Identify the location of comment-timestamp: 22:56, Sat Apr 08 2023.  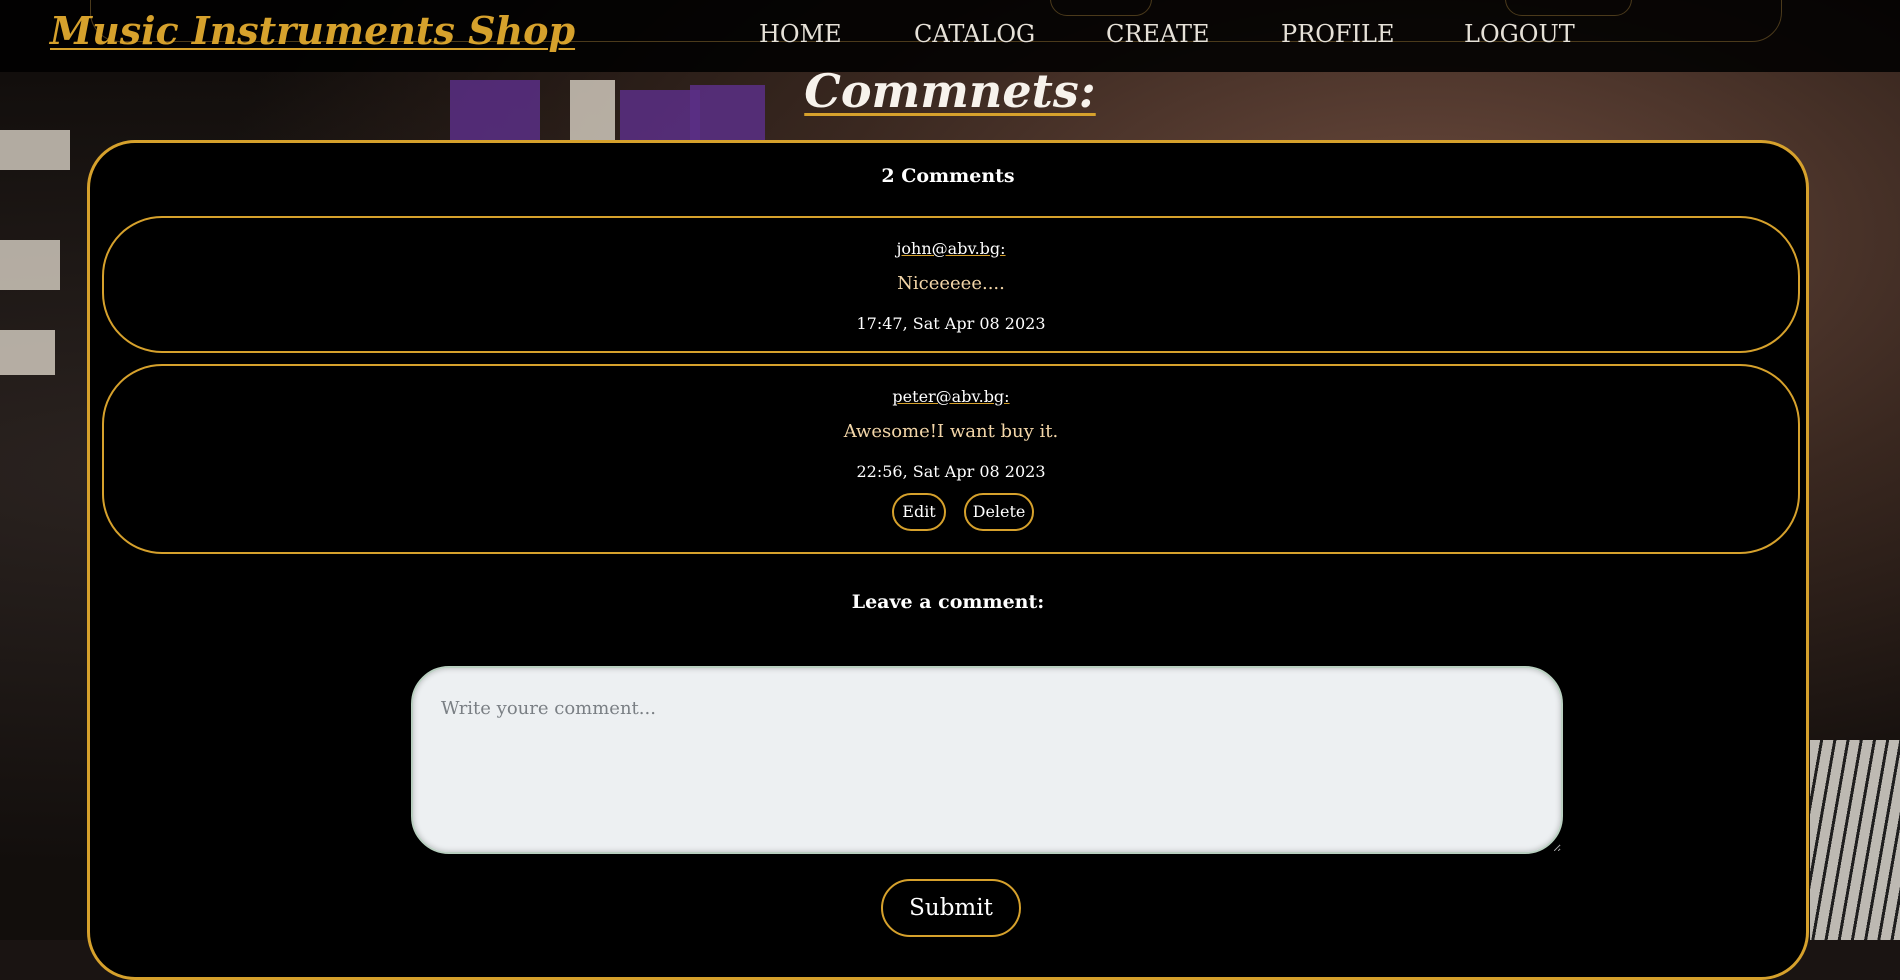
(951, 471).